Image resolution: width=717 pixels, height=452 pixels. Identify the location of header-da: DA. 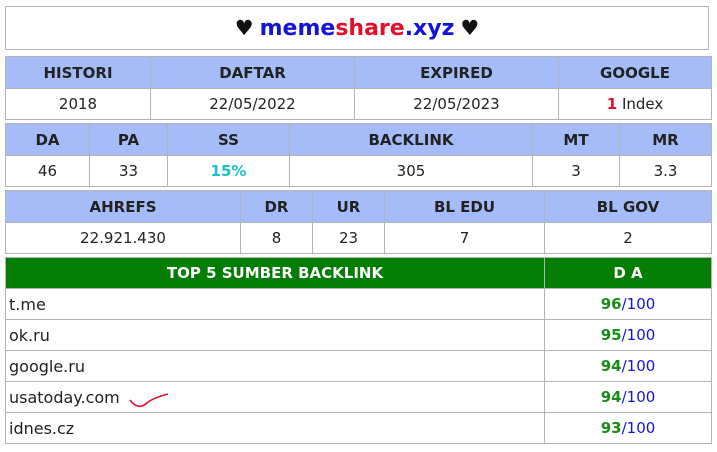
(47, 139).